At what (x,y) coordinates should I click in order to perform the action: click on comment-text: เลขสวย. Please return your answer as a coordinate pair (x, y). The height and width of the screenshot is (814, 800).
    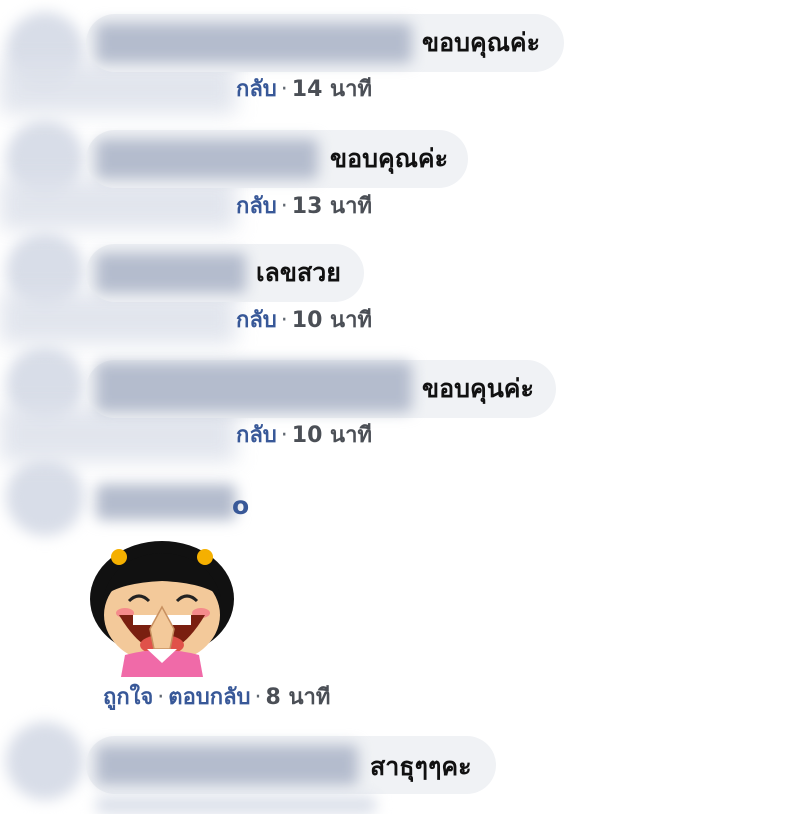
    Looking at the image, I should click on (298, 272).